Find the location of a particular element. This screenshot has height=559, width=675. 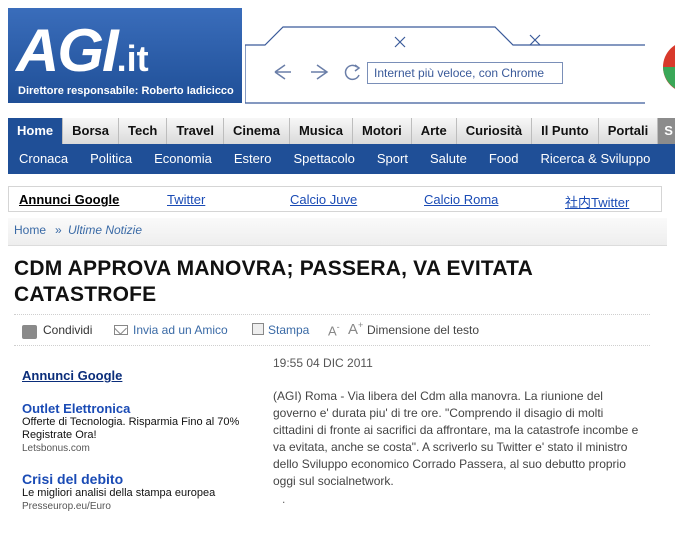

sidebar-ad-desc: Le migliori analisi della stampa europea is located at coordinates (119, 493).